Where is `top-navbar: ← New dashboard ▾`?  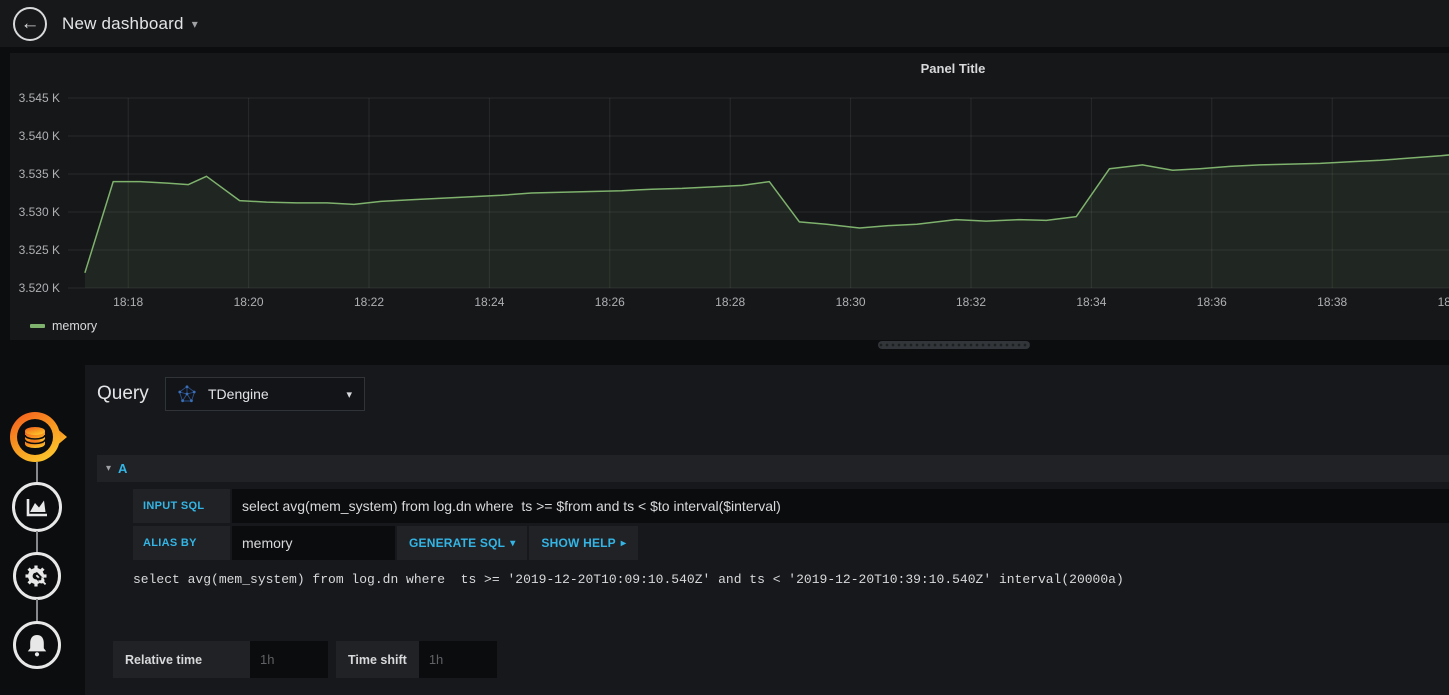 top-navbar: ← New dashboard ▾ is located at coordinates (724, 23).